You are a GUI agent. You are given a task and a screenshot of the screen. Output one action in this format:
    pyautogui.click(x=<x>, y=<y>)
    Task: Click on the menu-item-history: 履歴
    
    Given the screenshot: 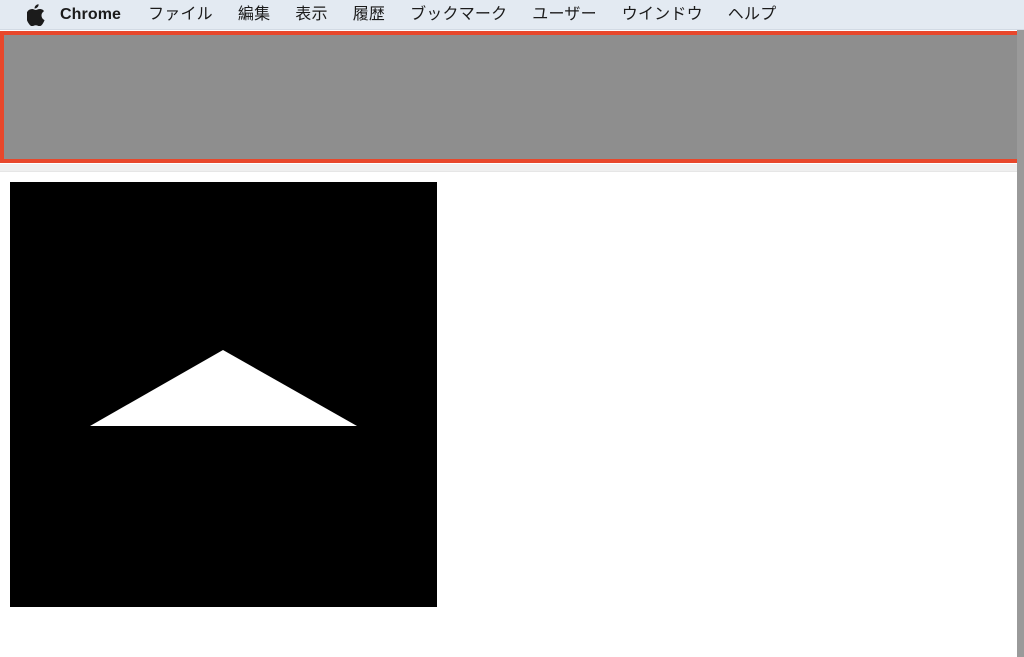 What is the action you would take?
    pyautogui.click(x=369, y=15)
    